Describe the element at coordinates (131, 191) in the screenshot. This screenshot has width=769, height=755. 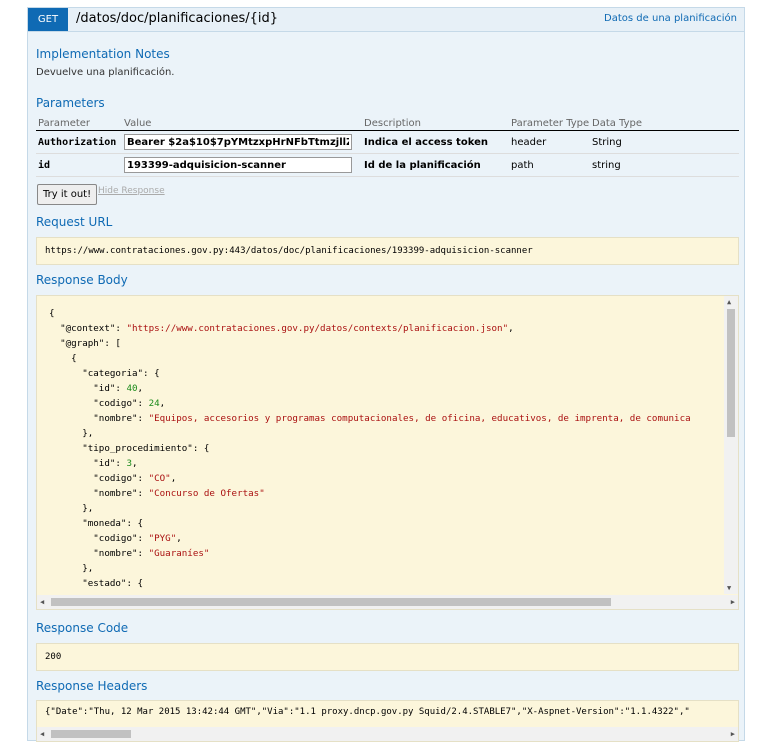
I see `hide-response-link: Hide Response` at that location.